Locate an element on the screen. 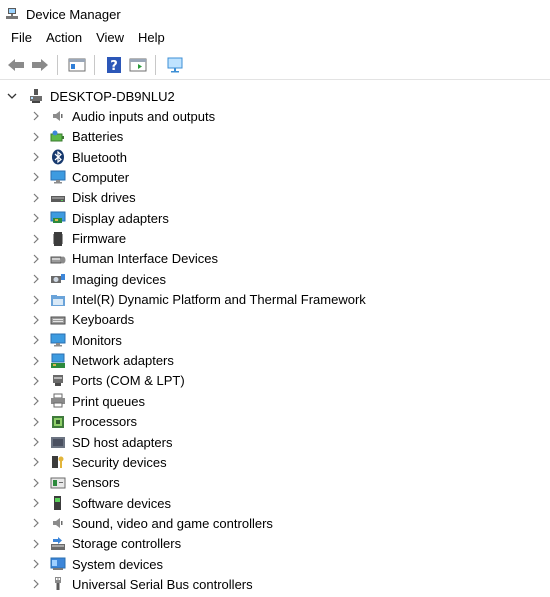 The height and width of the screenshot is (597, 550). tree-item-label: Bluetooth is located at coordinates (99, 157).